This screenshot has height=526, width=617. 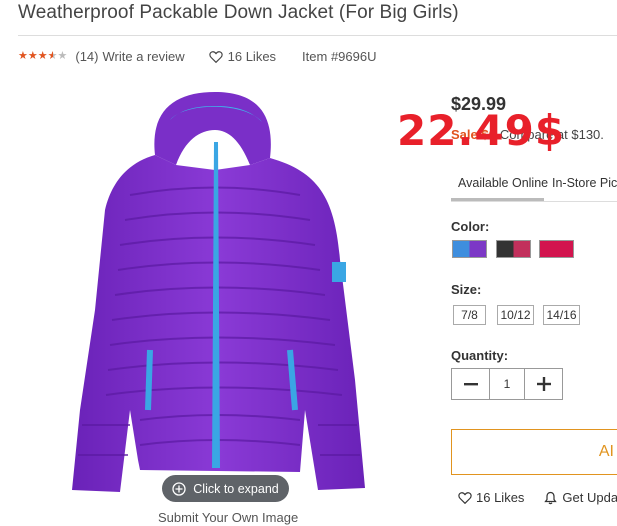 I want to click on get-updates-button: Get Upda, so click(x=580, y=497).